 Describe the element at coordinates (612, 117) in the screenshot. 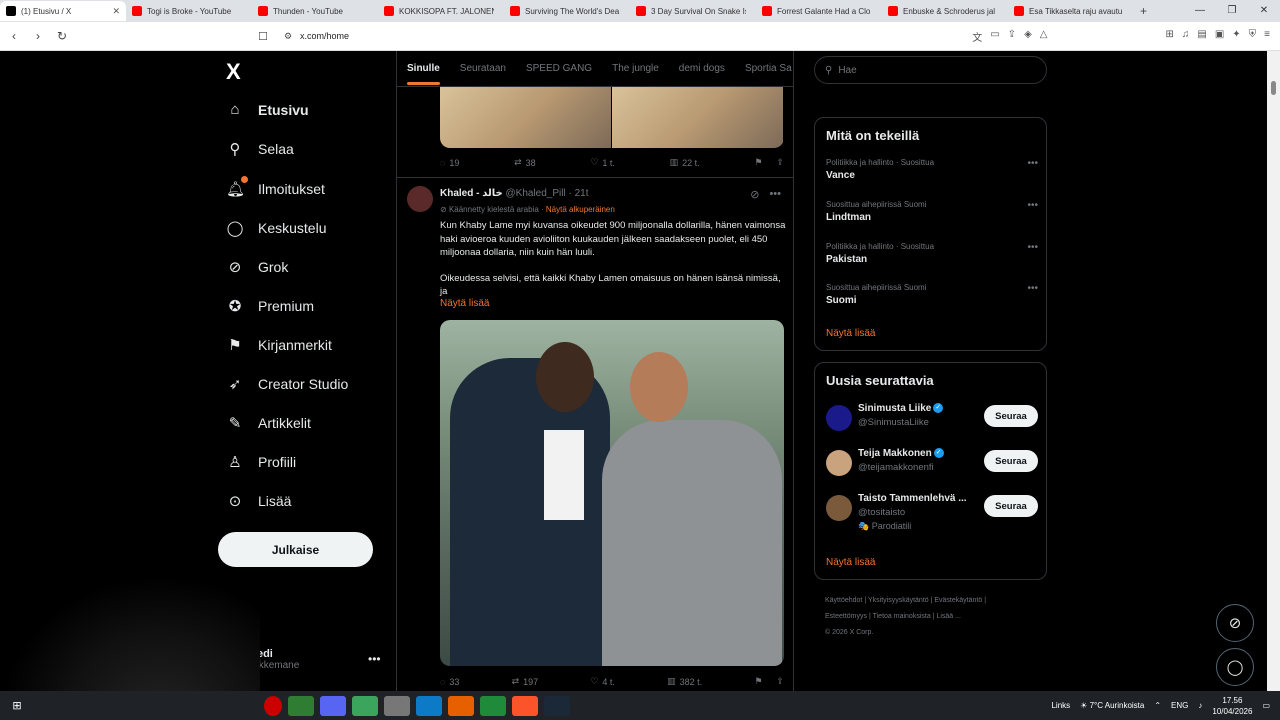

I see `previous-tweet-media` at that location.